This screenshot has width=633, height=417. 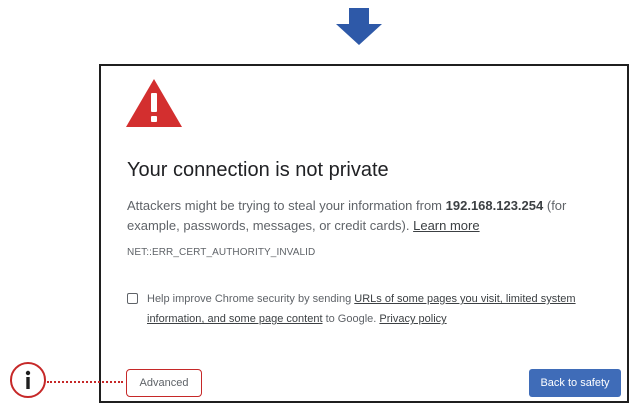 What do you see at coordinates (258, 170) in the screenshot?
I see `page-title: Your connection is not private` at bounding box center [258, 170].